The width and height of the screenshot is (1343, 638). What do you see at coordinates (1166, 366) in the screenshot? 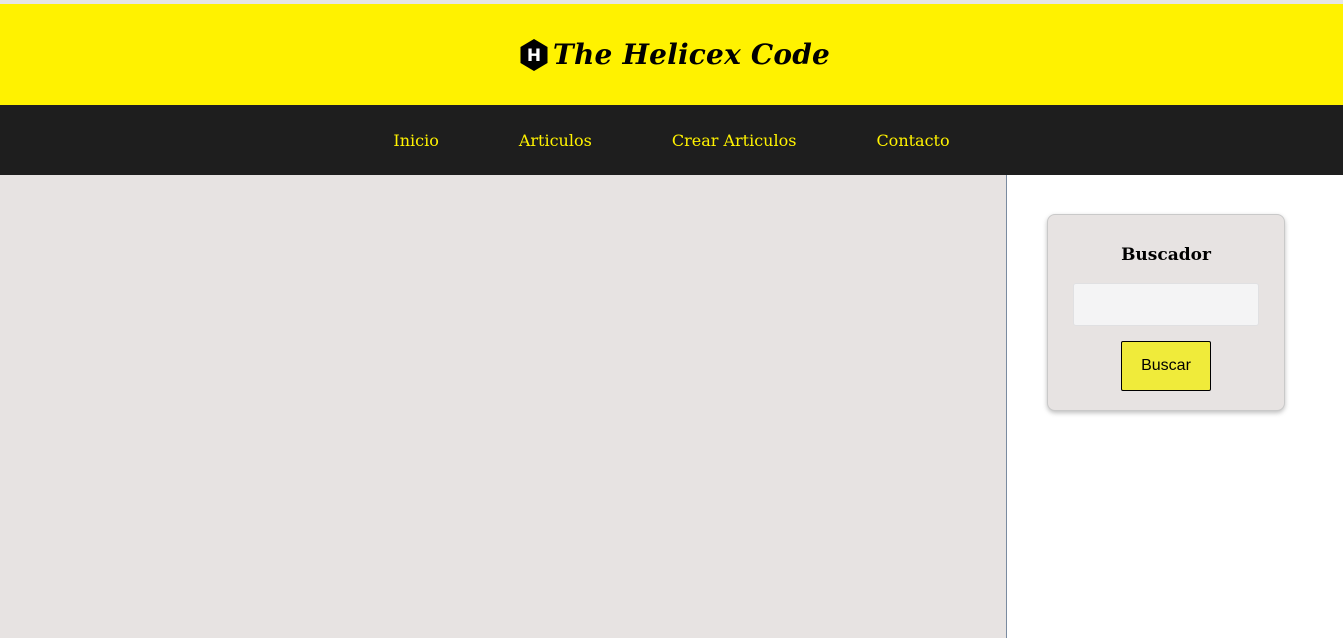
I see `search-button: Buscar` at bounding box center [1166, 366].